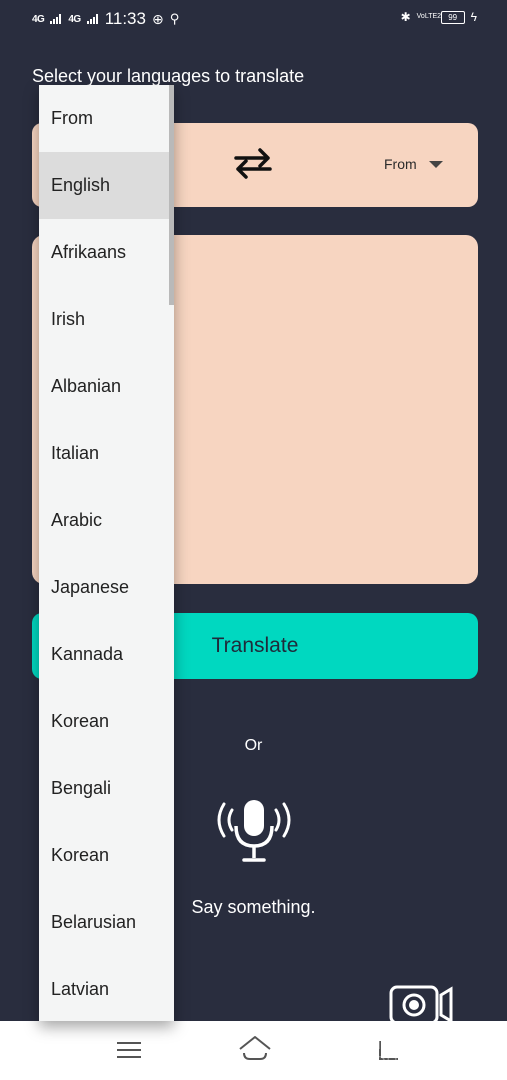 The width and height of the screenshot is (507, 1080). Describe the element at coordinates (106, 453) in the screenshot. I see `dropdown-item: Italian` at that location.